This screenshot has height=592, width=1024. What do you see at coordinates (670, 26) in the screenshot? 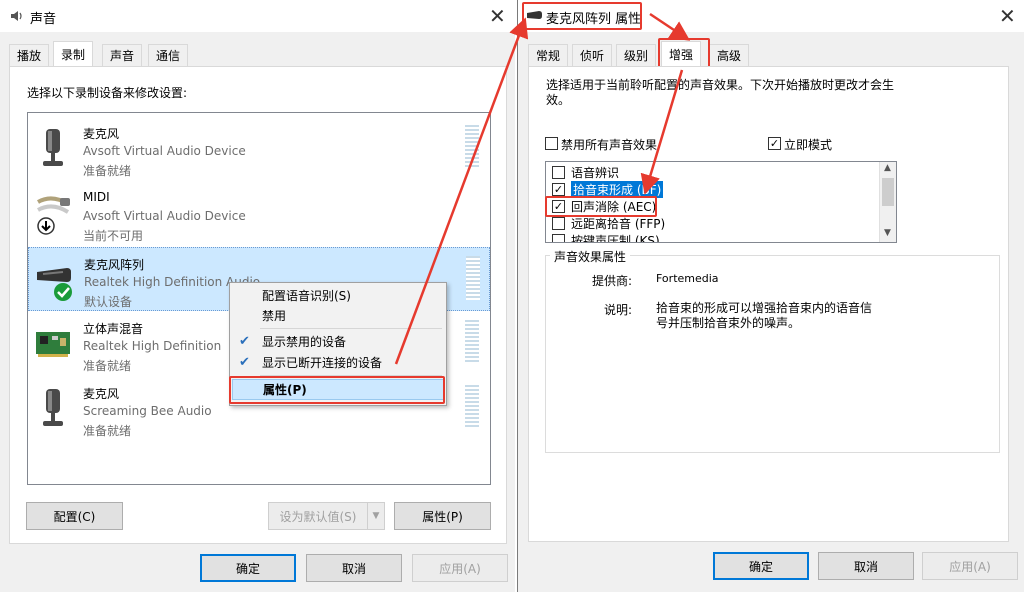
I see `arrow-to-tab` at bounding box center [670, 26].